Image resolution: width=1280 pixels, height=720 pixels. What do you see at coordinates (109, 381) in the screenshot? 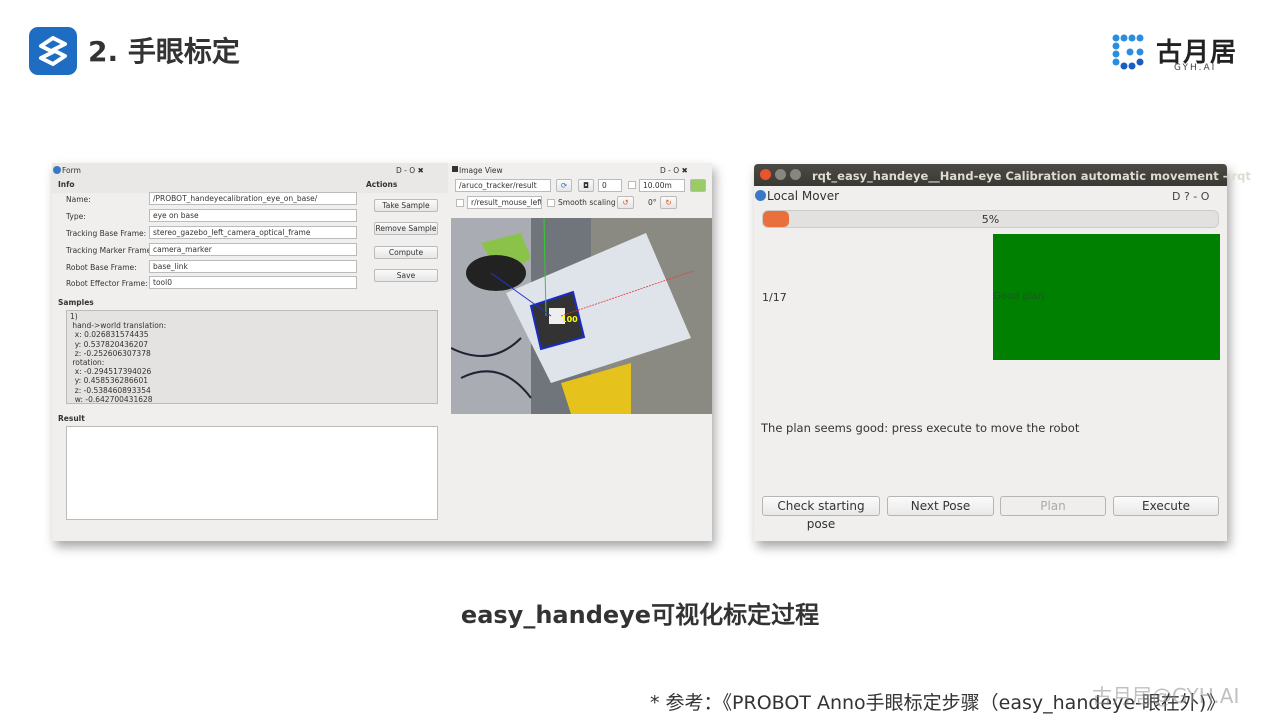
I see `sample-line: y: 0.458536286601` at bounding box center [109, 381].